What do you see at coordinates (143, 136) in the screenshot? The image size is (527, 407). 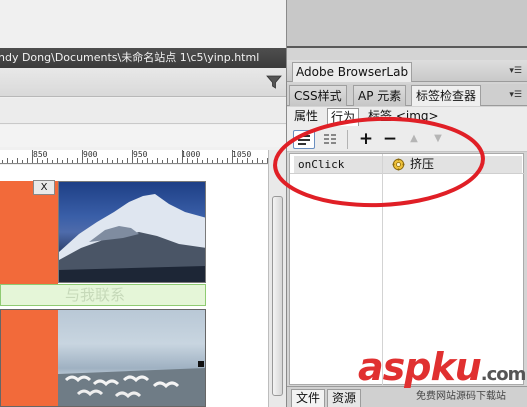 I see `toolbar-strip-lower` at bounding box center [143, 136].